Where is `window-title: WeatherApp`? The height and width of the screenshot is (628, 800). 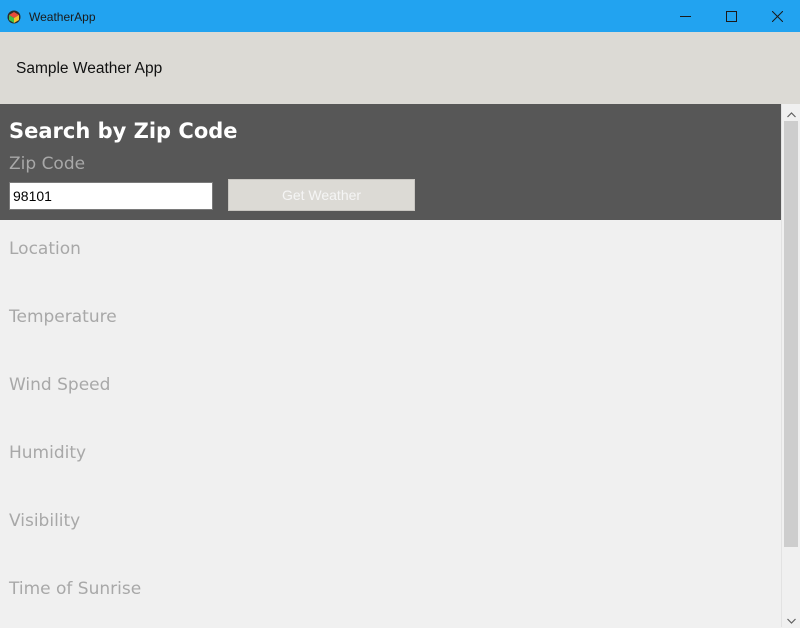 window-title: WeatherApp is located at coordinates (62, 17).